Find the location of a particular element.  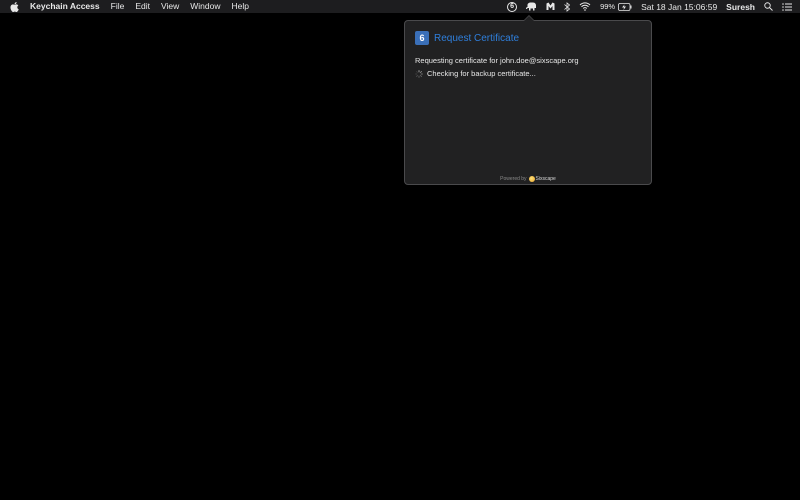

battery-icon is located at coordinates (625, 6).